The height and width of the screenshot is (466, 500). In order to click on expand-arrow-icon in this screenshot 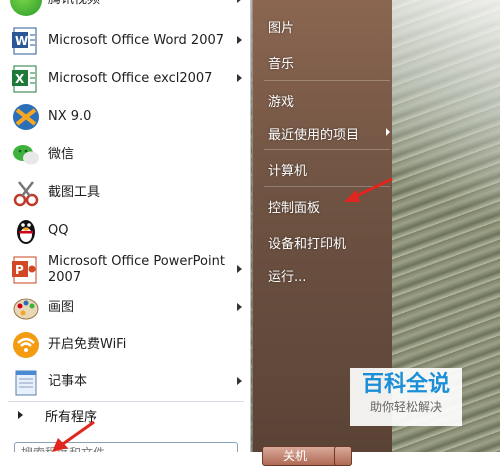, I will do `click(20, 415)`.